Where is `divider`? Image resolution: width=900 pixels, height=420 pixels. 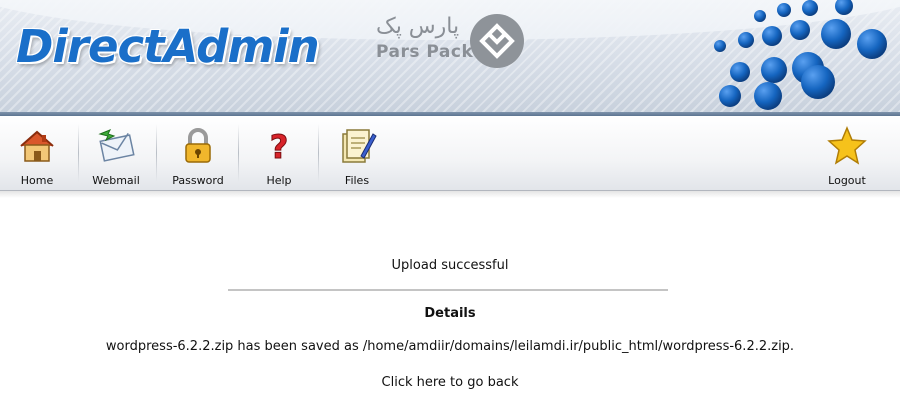
divider is located at coordinates (448, 290).